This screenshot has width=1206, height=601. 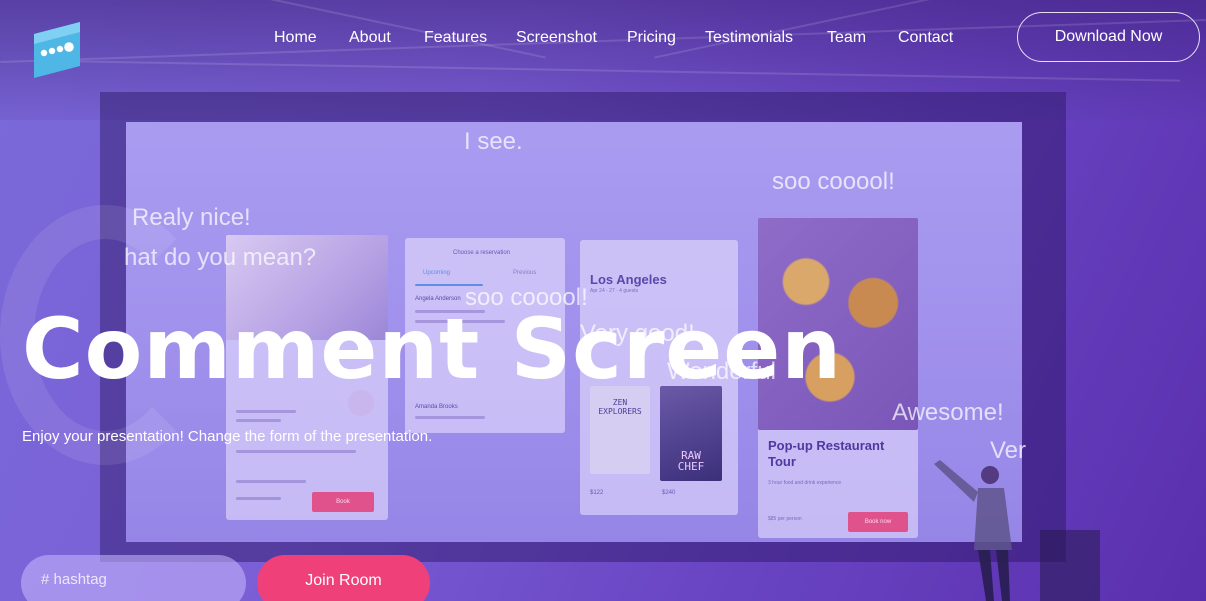 What do you see at coordinates (925, 38) in the screenshot?
I see `nav-contact: Contact` at bounding box center [925, 38].